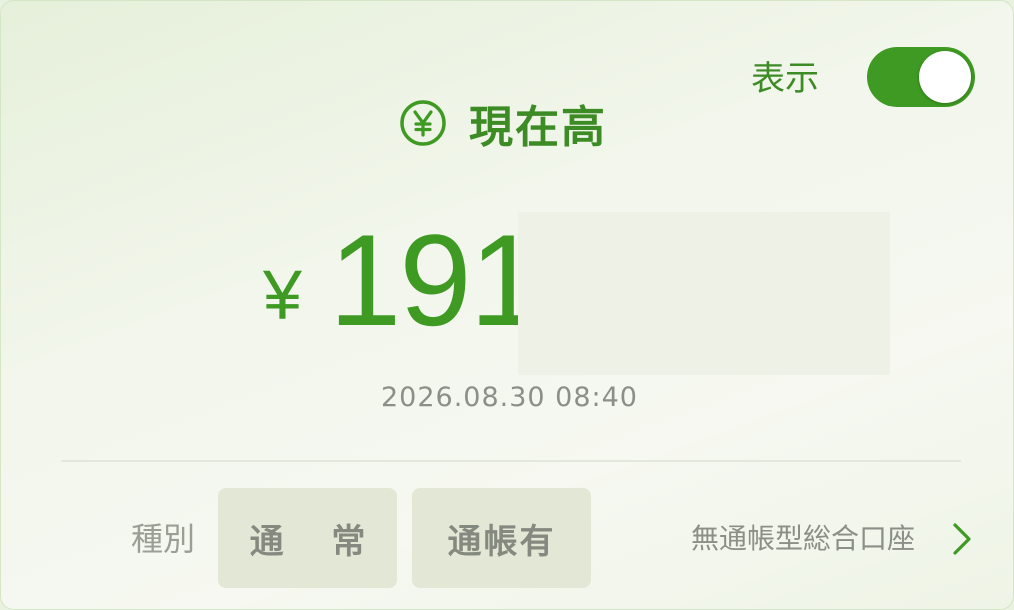 This screenshot has width=1014, height=610. I want to click on account-type-link: 無通帳型総合口座, so click(803, 539).